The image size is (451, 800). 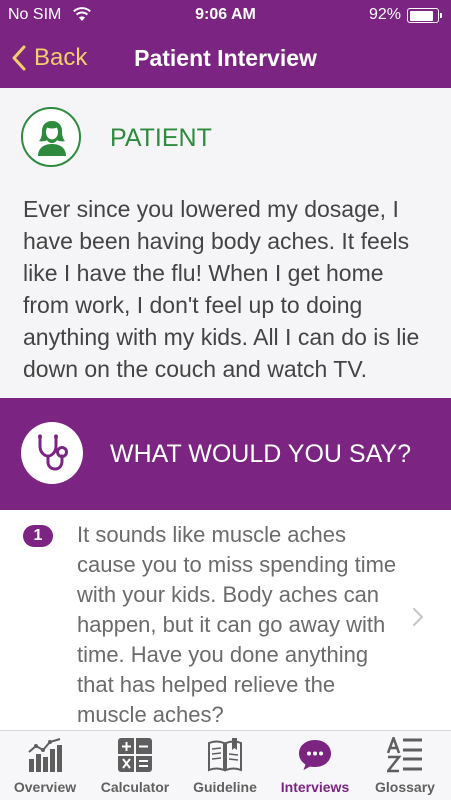 What do you see at coordinates (225, 15) in the screenshot?
I see `status-bar: No SIM 9:06 AM 92%` at bounding box center [225, 15].